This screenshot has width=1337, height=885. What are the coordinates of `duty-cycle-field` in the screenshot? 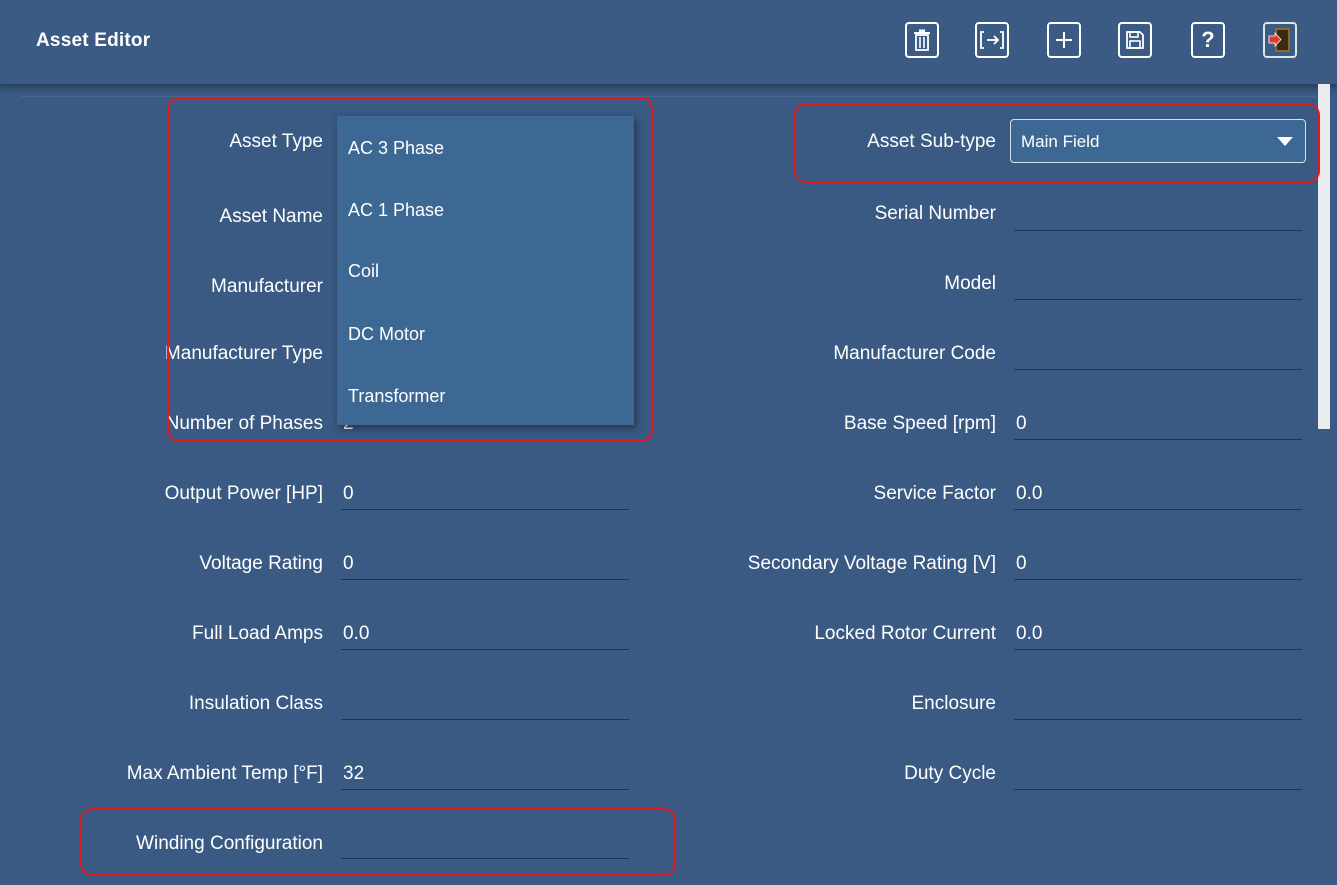 It's located at (1158, 789).